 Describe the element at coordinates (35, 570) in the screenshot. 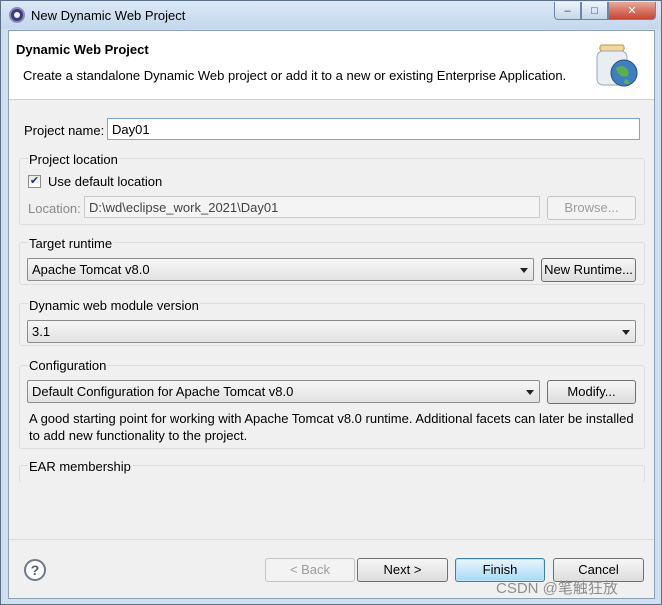

I see `help-icon: ?` at that location.